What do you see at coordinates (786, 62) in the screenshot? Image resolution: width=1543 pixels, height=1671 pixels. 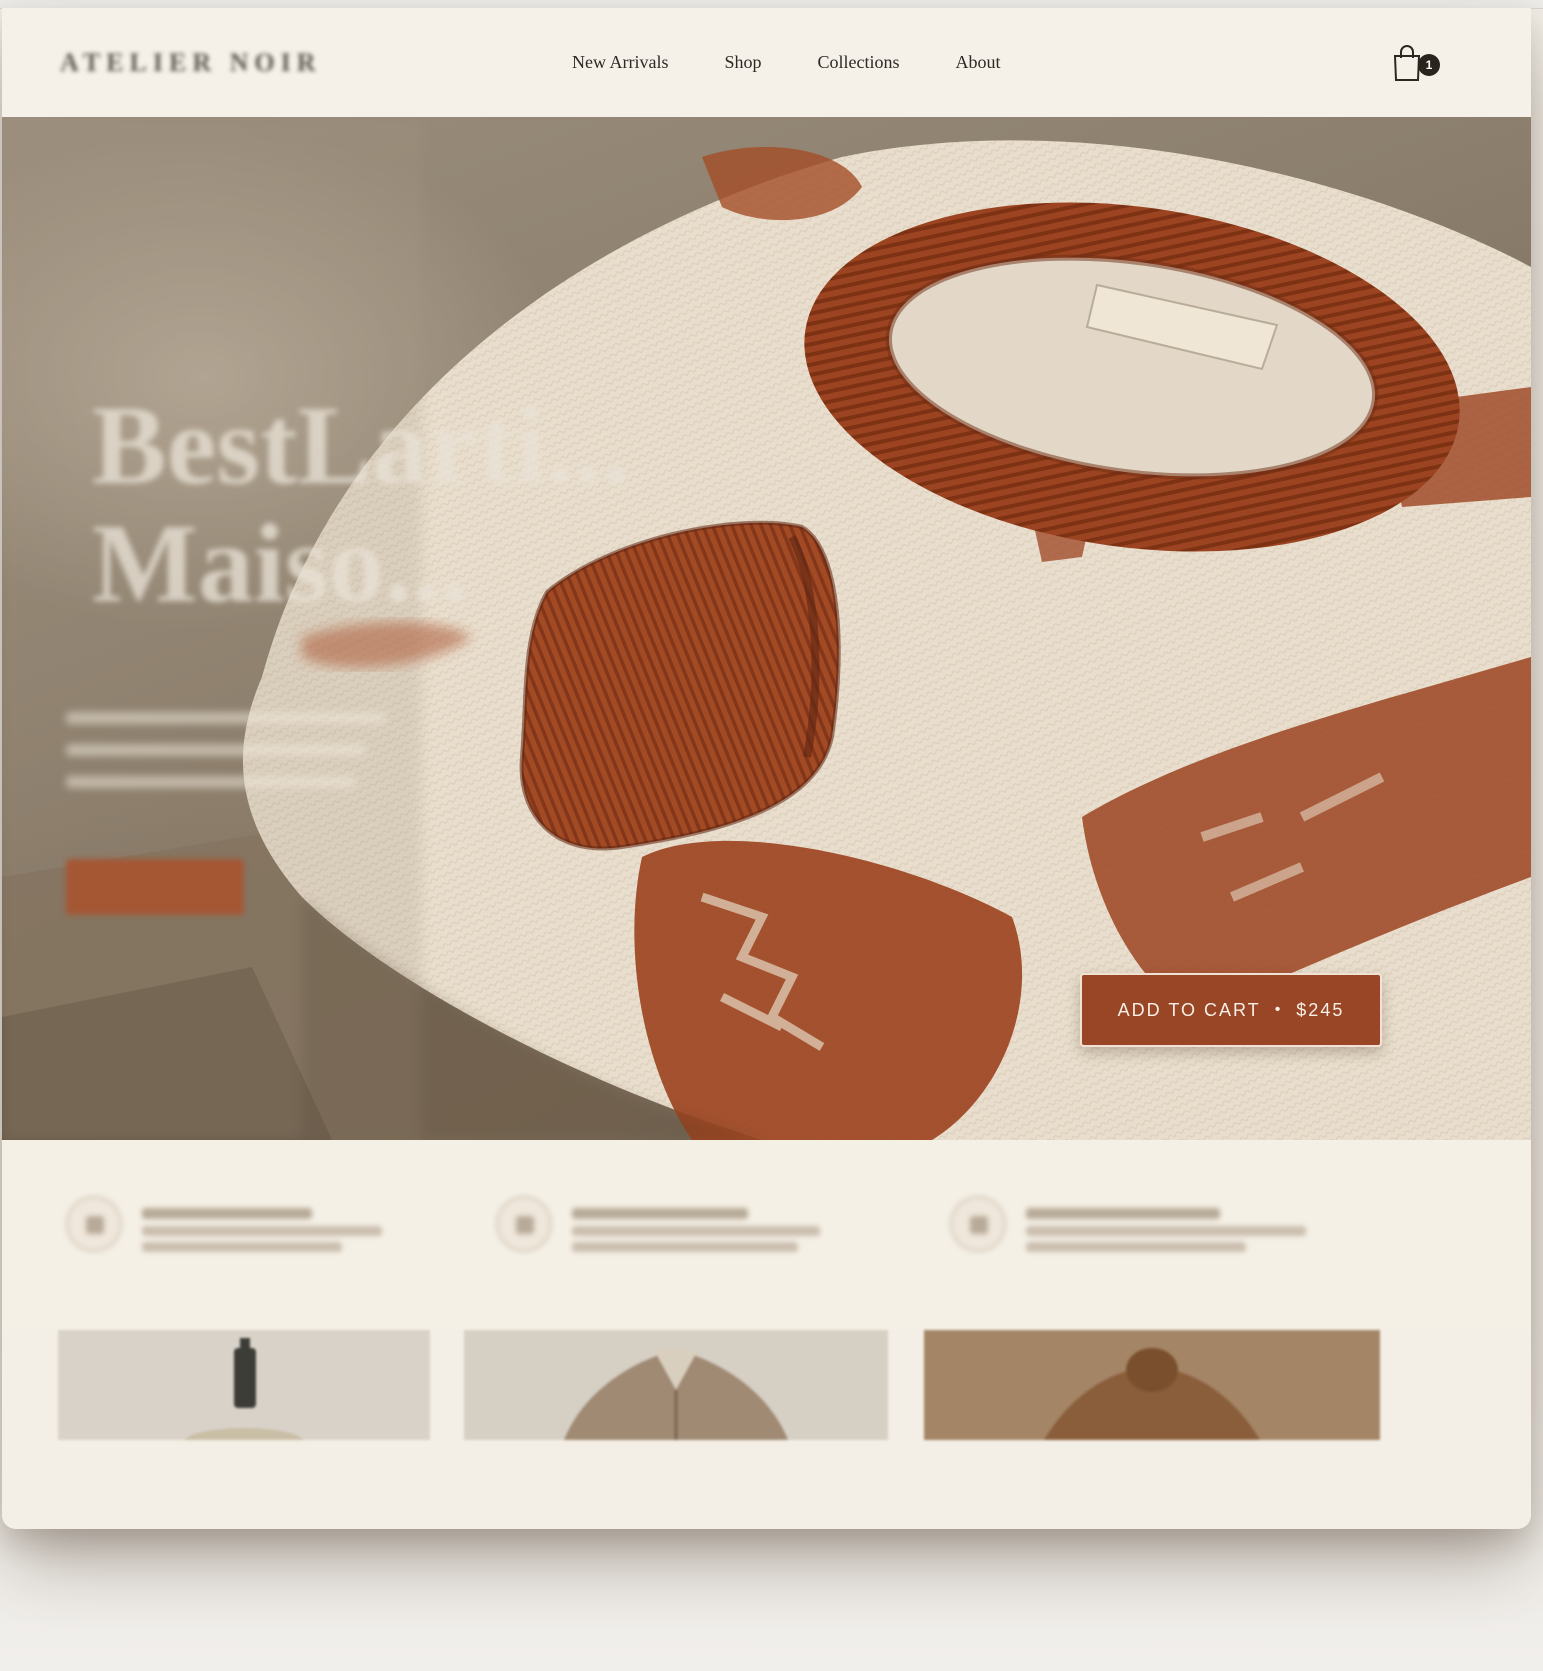 I see `main-nav: New Arrivals Shop Collections About` at bounding box center [786, 62].